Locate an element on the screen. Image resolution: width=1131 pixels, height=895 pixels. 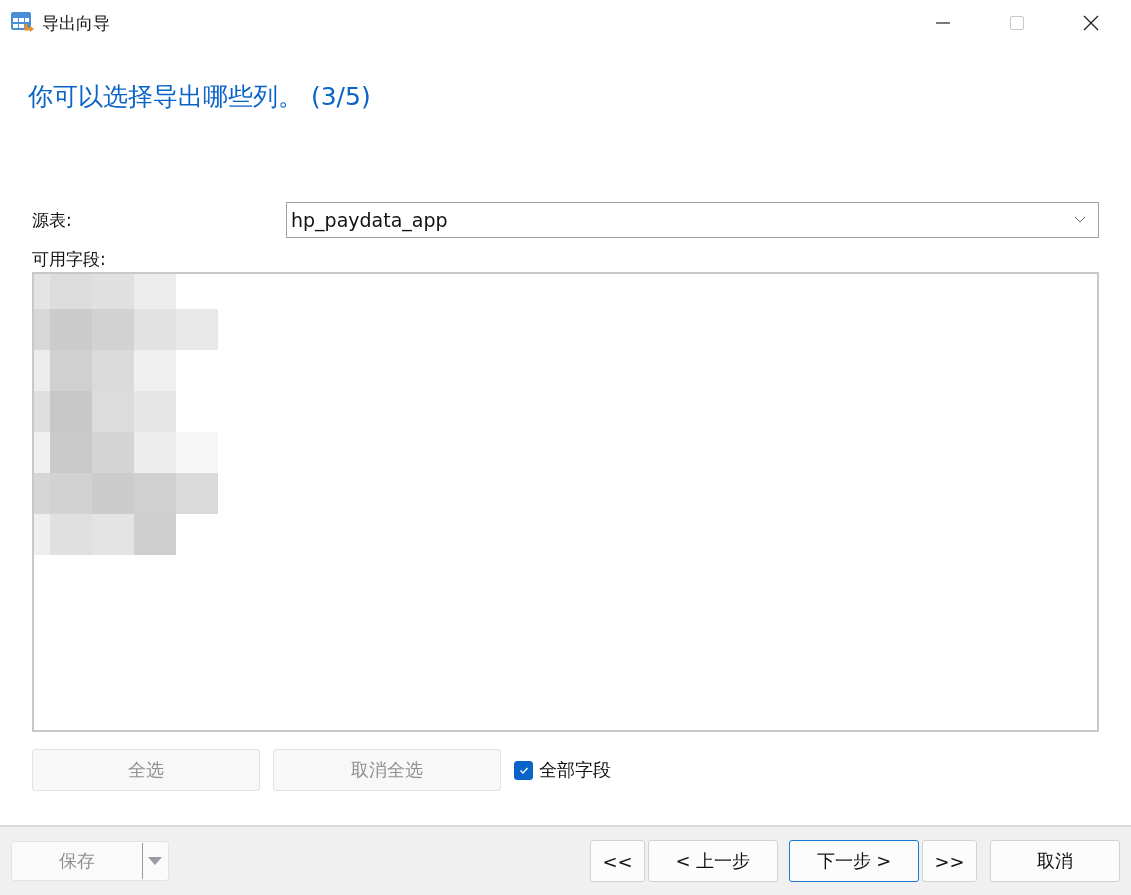
wizard-nav-button: 下一步 > is located at coordinates (854, 861).